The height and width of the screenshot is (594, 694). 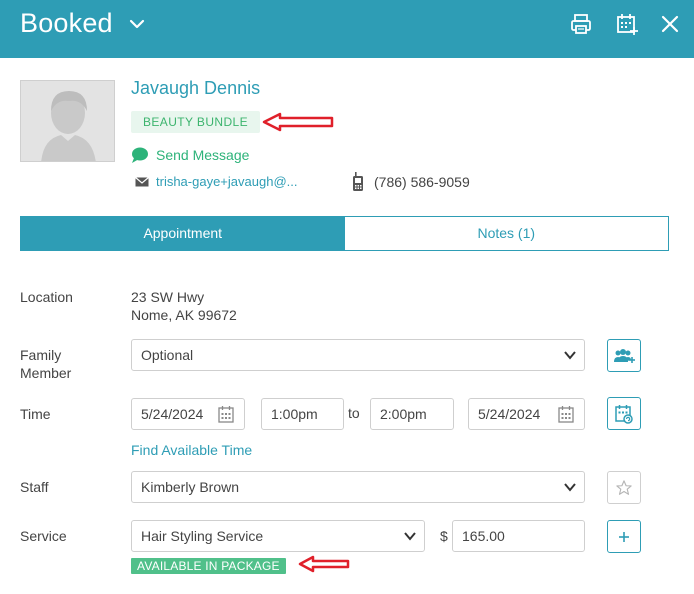 I want to click on recurring-schedule-button, so click(x=624, y=413).